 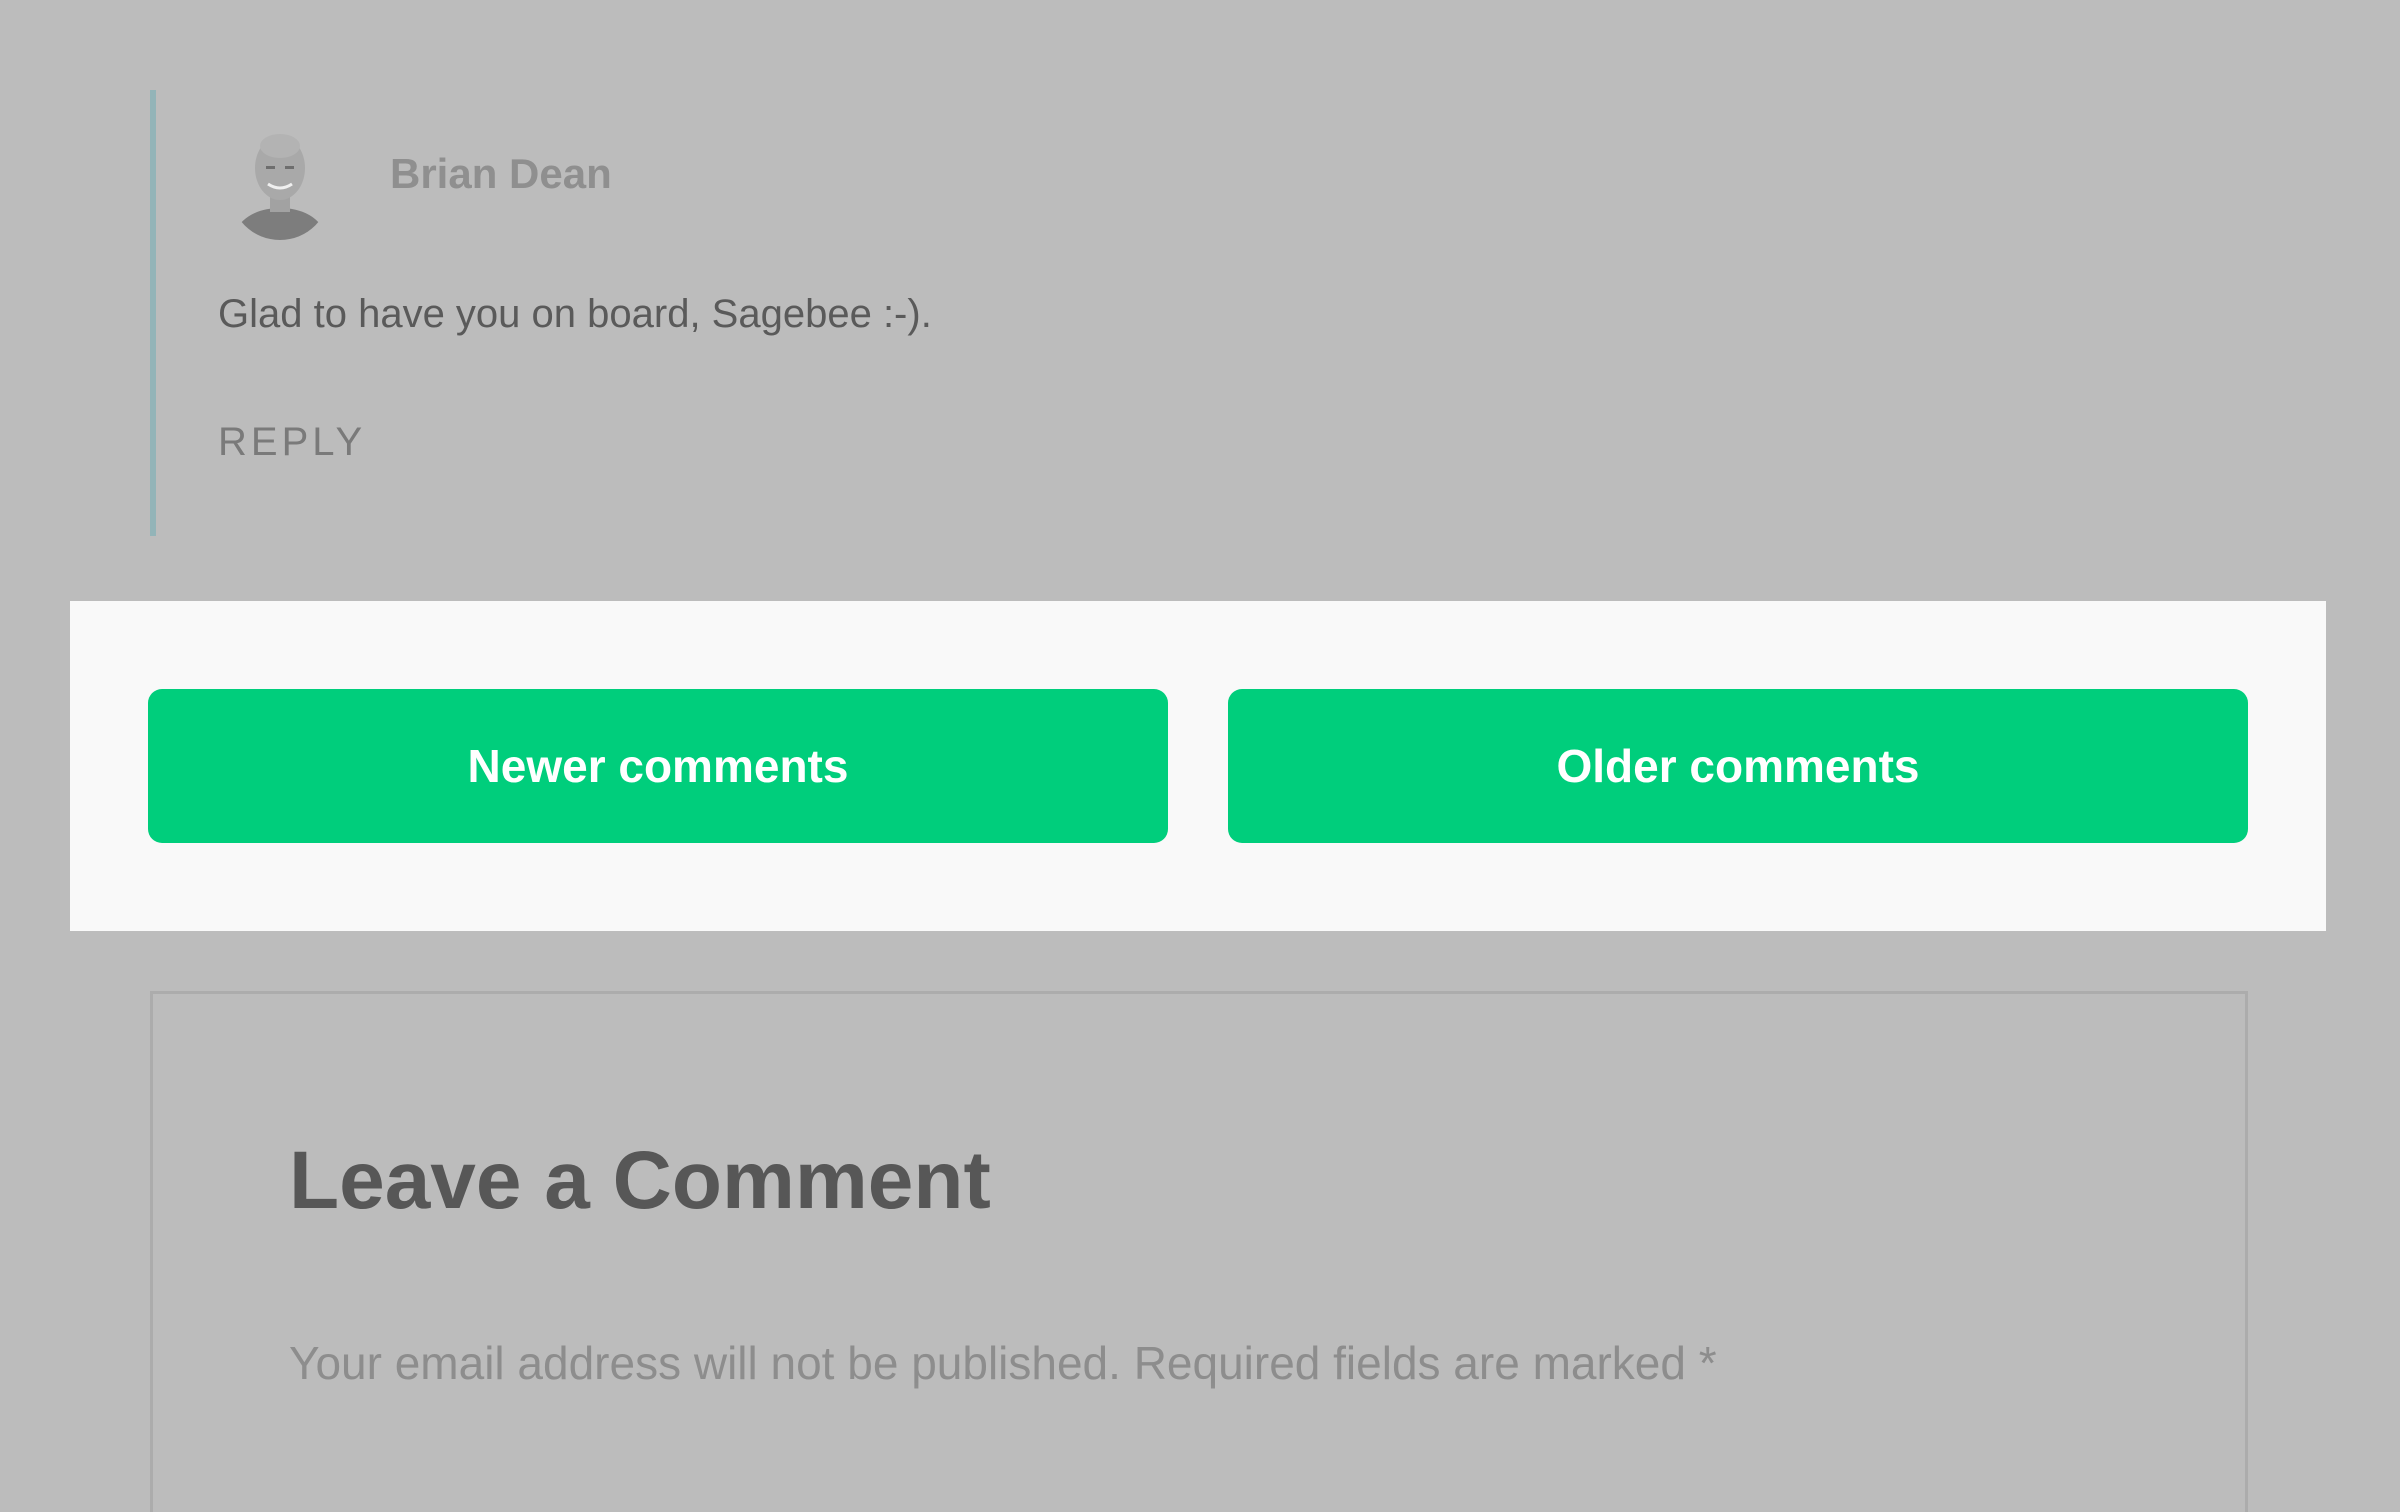 What do you see at coordinates (501, 173) in the screenshot?
I see `comment-author: Brian Dean` at bounding box center [501, 173].